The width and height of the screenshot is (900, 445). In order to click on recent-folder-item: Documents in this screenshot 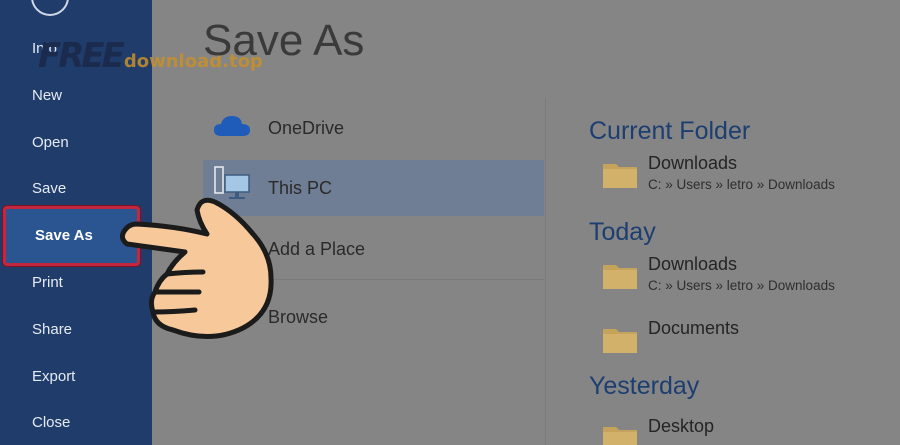, I will do `click(745, 340)`.